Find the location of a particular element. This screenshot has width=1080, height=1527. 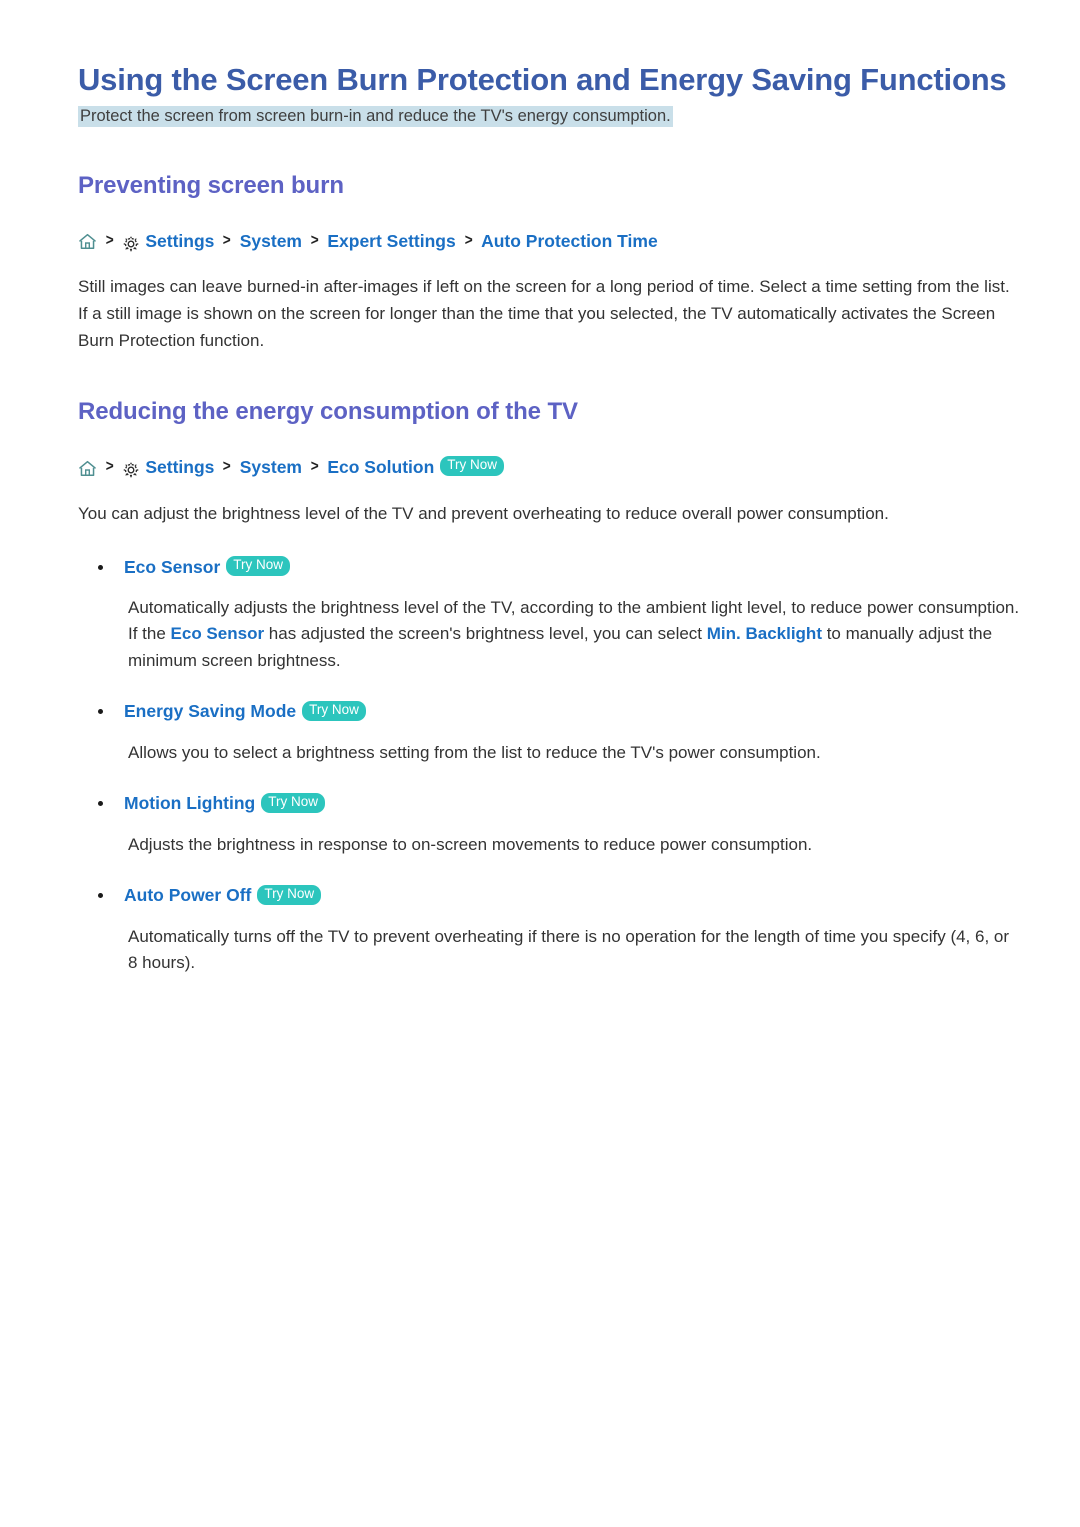

section-heading-preventing-screen-burn: Preventing screen burn is located at coordinates (211, 185).